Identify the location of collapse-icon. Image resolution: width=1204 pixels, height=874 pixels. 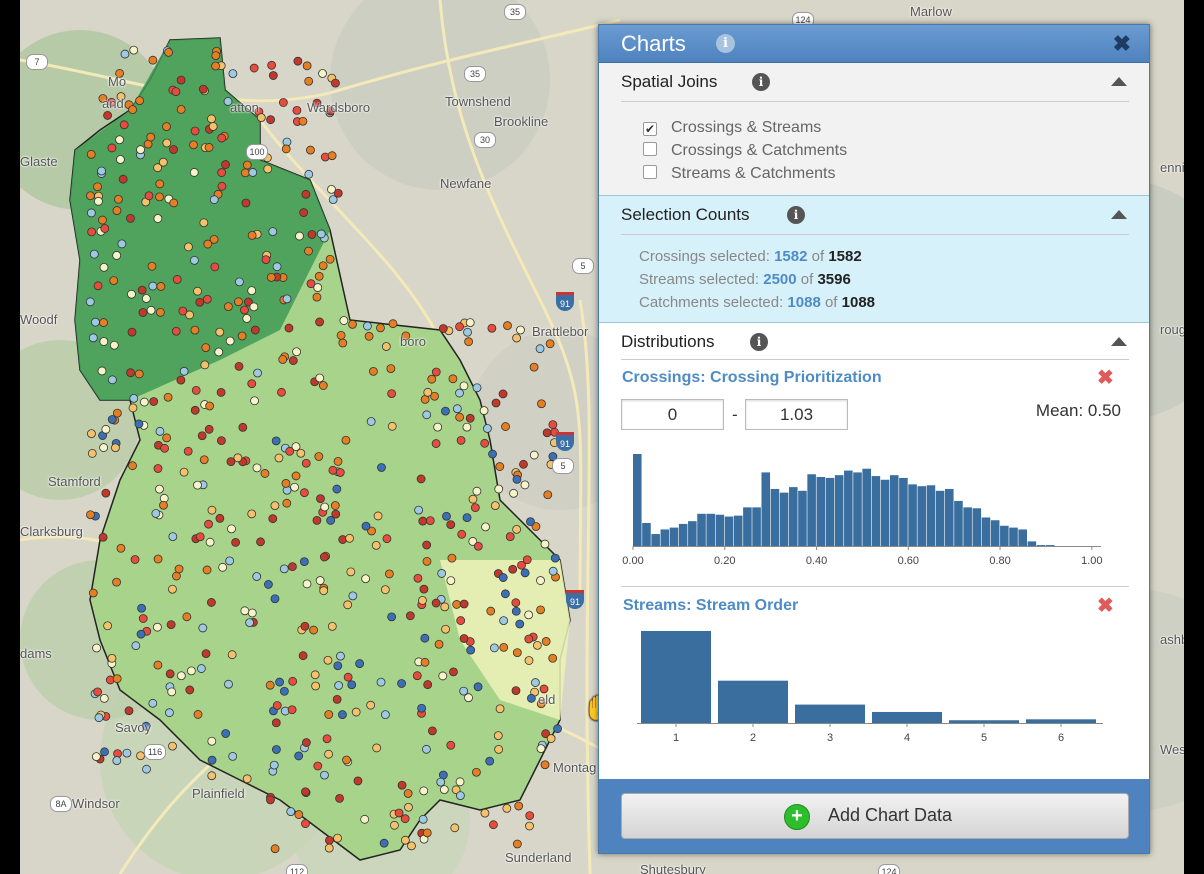
(1119, 81).